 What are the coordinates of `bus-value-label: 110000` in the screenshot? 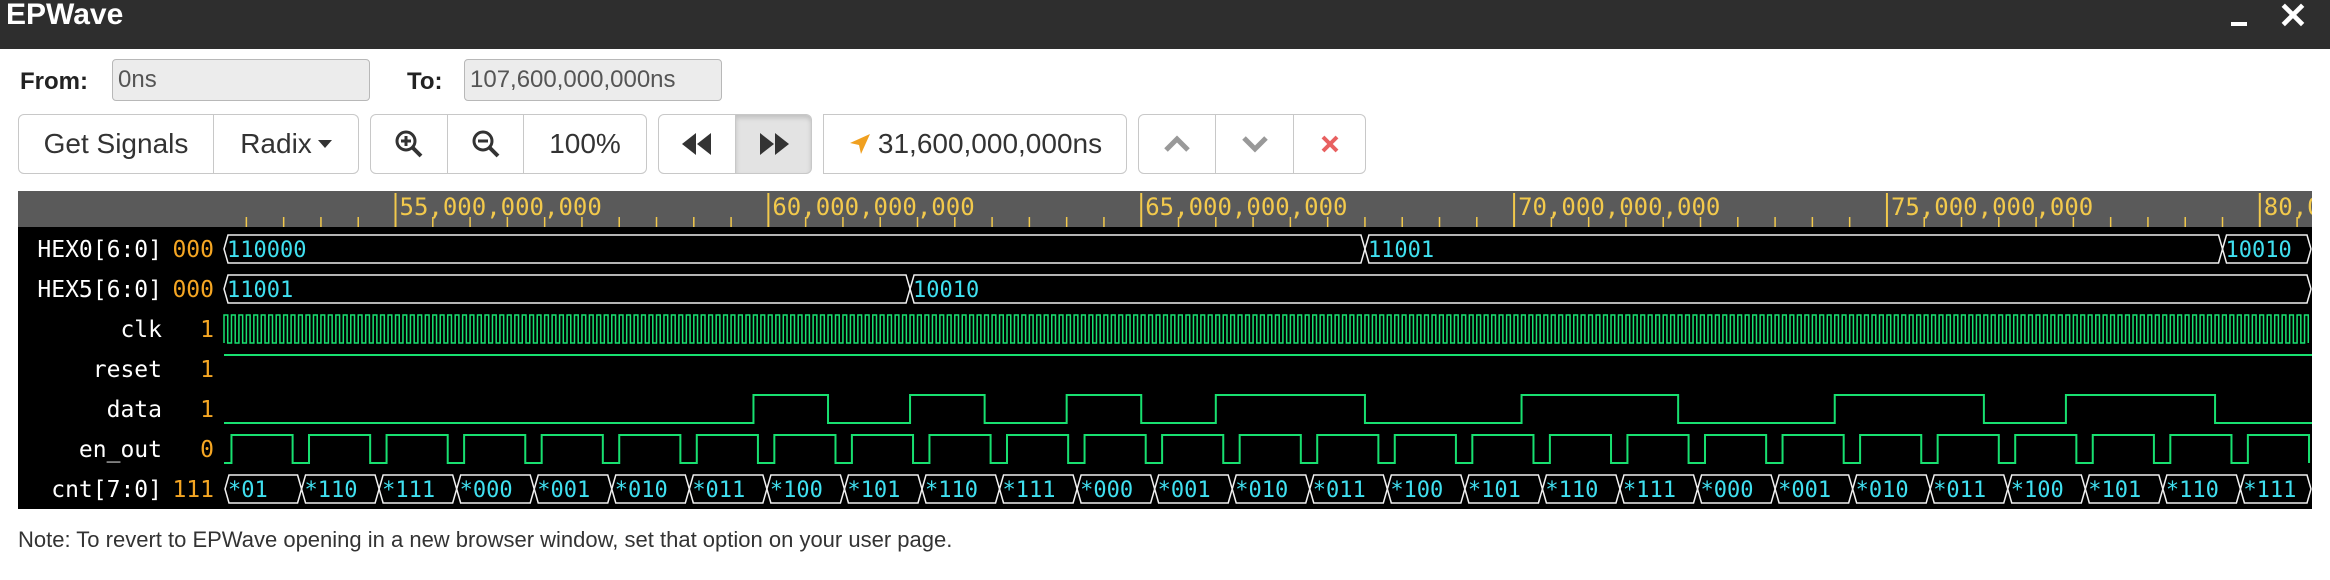 It's located at (266, 250).